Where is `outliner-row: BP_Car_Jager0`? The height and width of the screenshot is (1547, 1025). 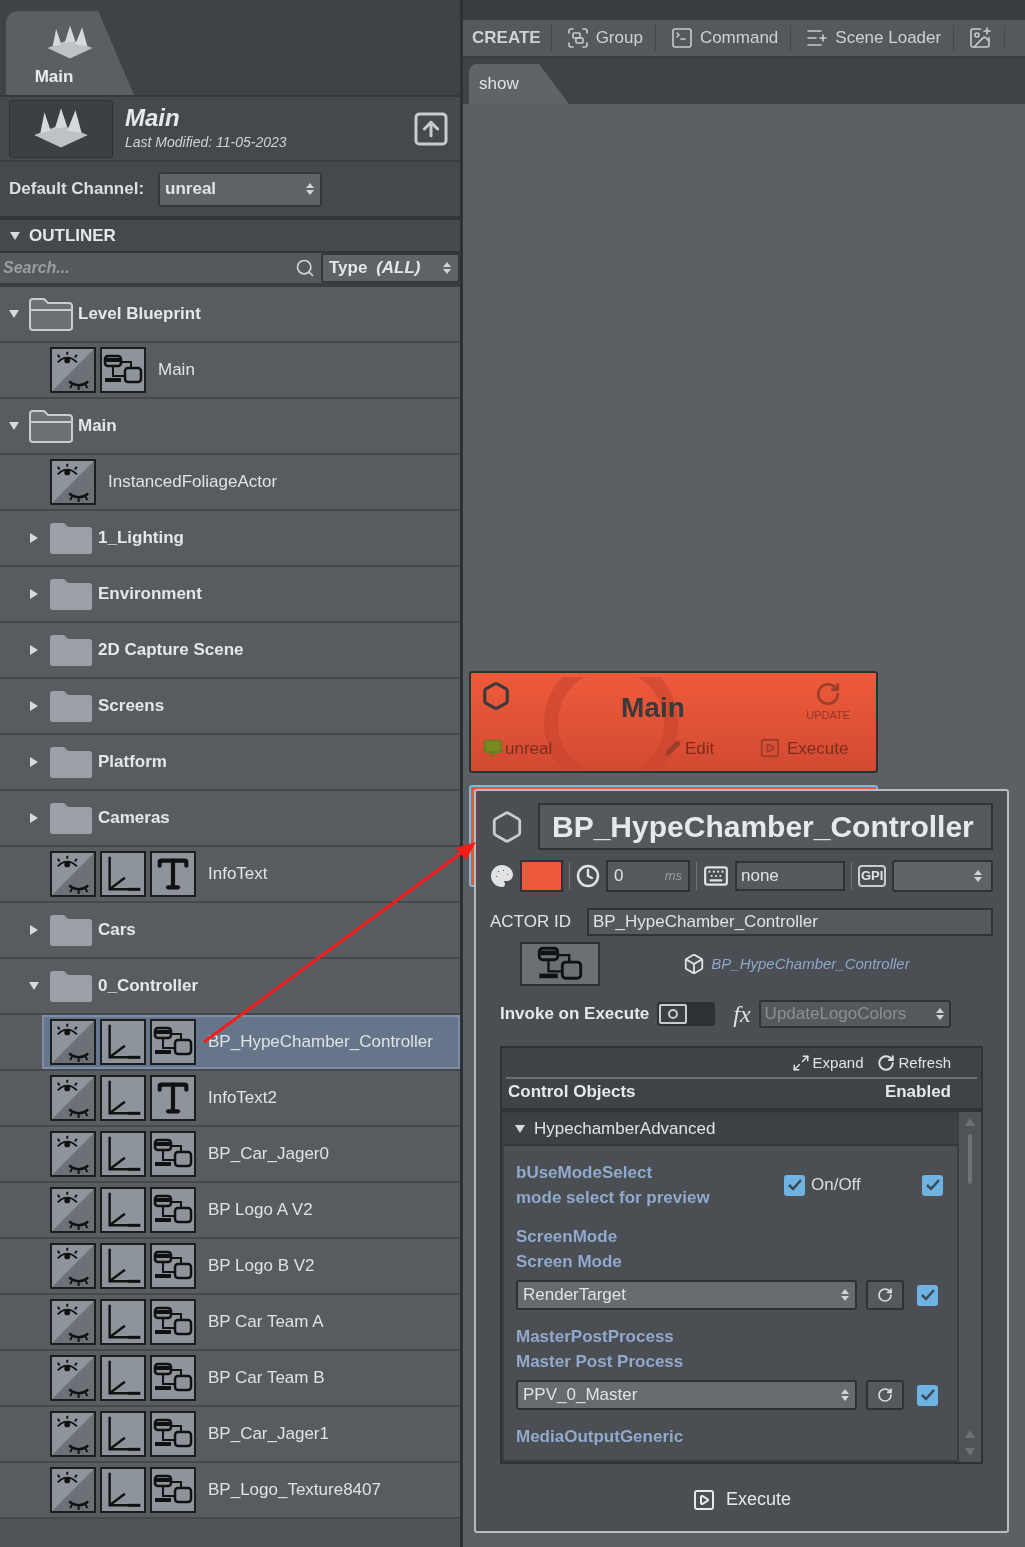
outliner-row: BP_Car_Jager0 is located at coordinates (230, 1155).